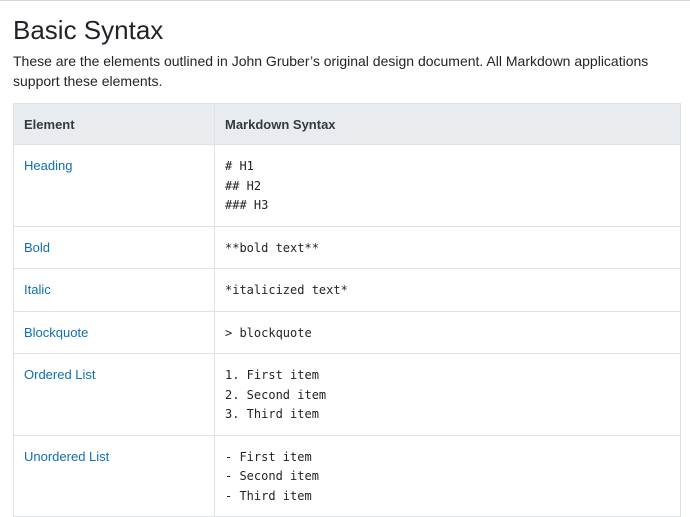  I want to click on syntax-cell: *italicized text*, so click(447, 290).